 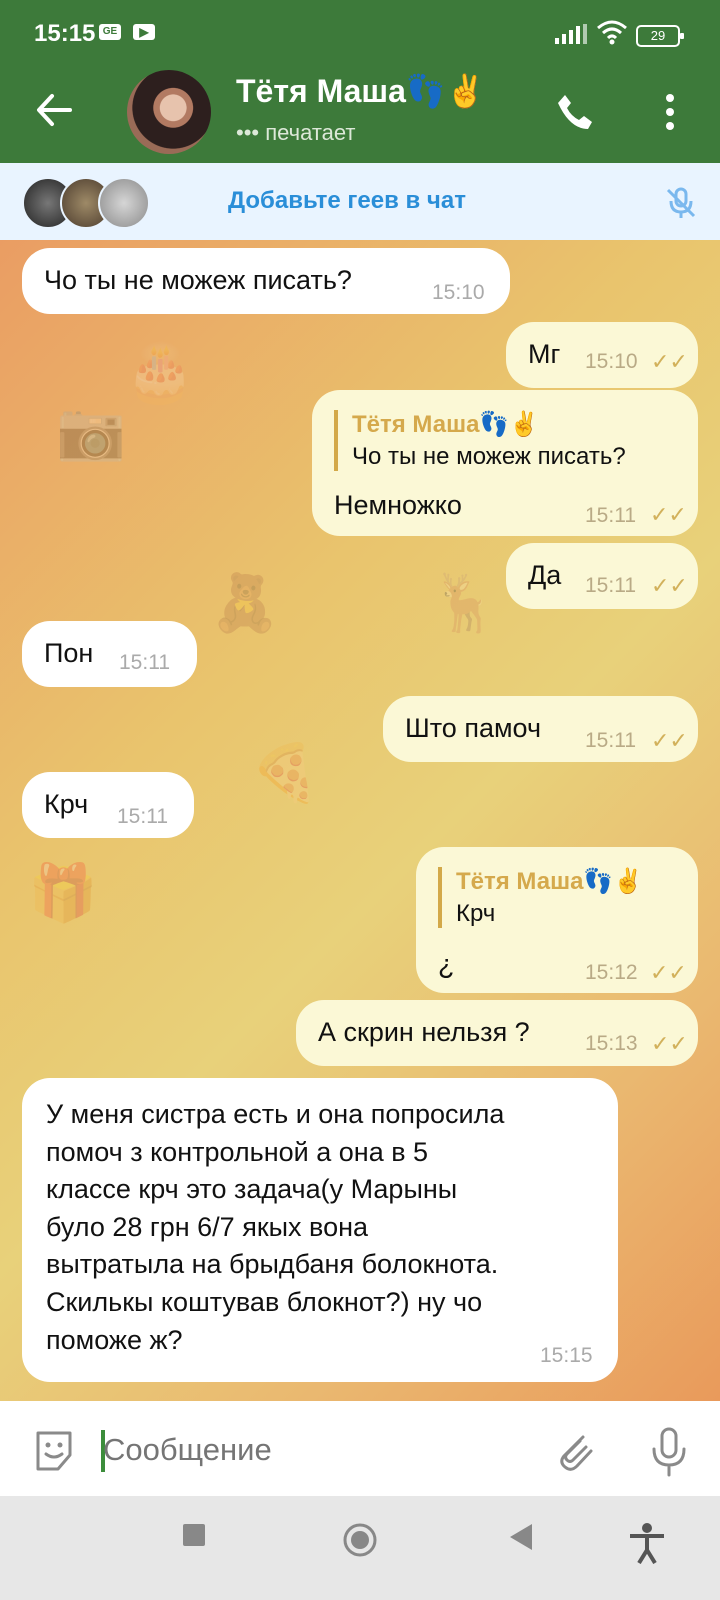 What do you see at coordinates (473, 728) in the screenshot?
I see `message-text: Што памоч` at bounding box center [473, 728].